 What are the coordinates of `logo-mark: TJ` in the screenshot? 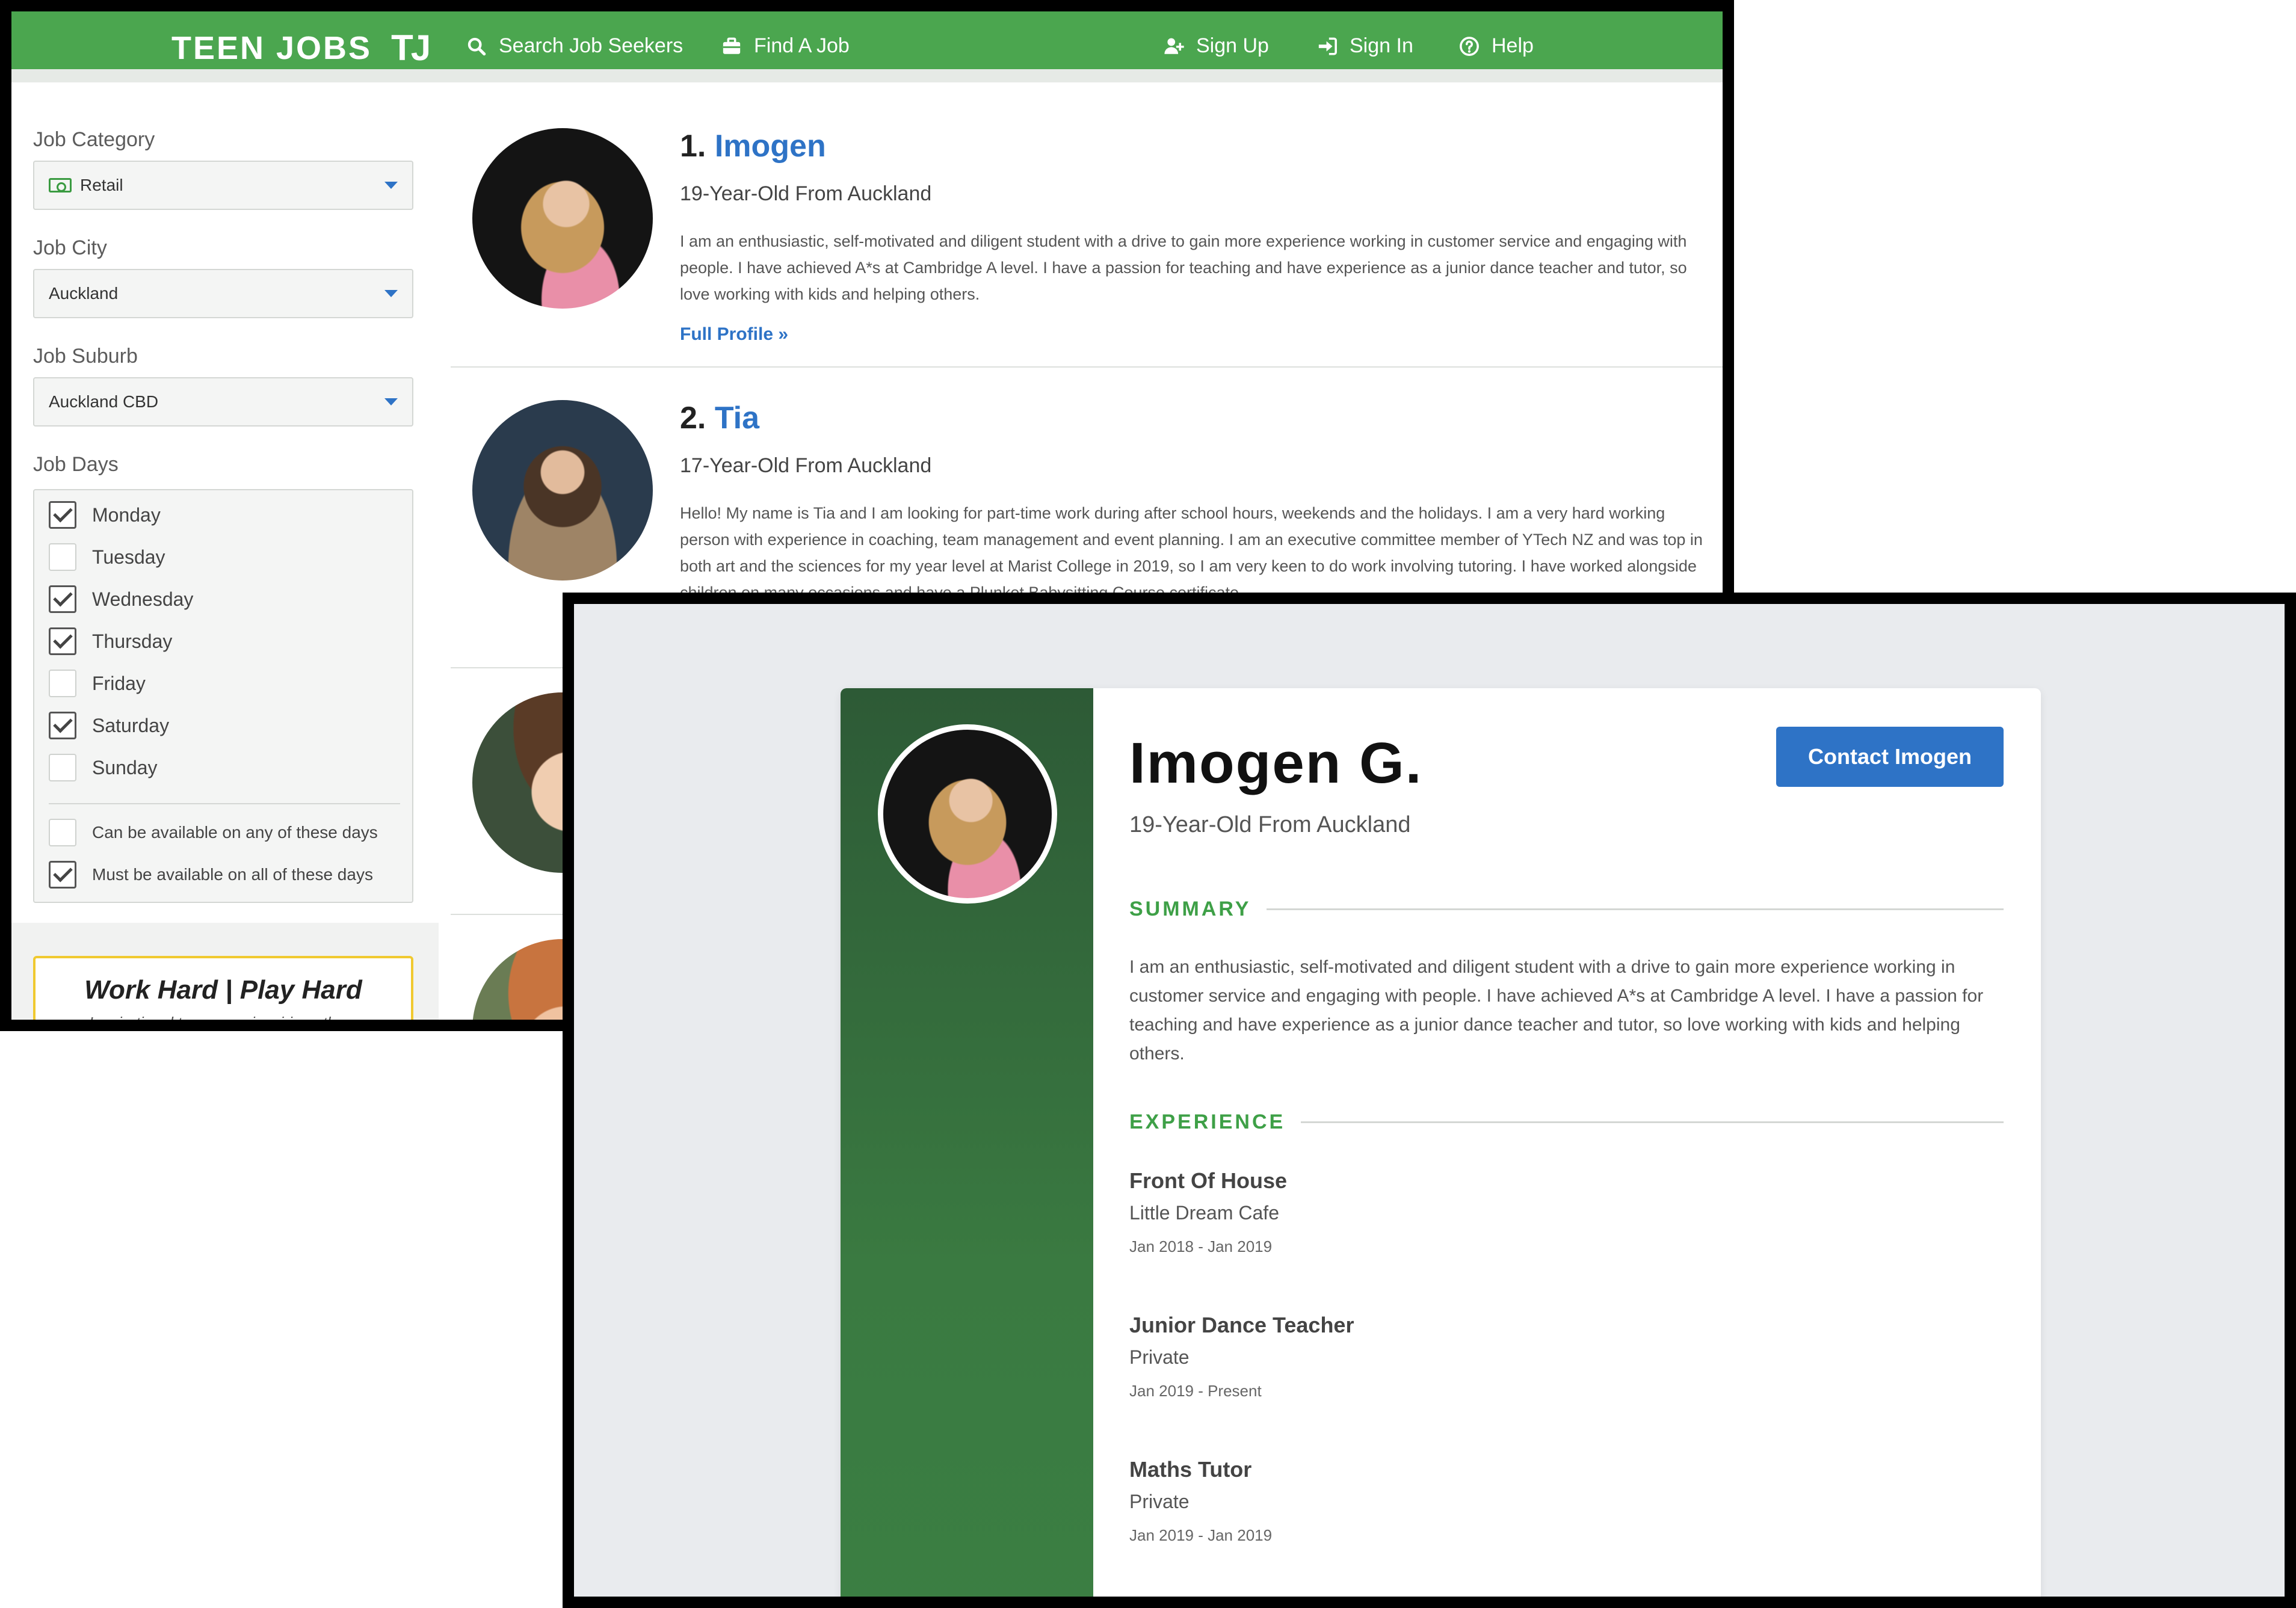 It's located at (411, 48).